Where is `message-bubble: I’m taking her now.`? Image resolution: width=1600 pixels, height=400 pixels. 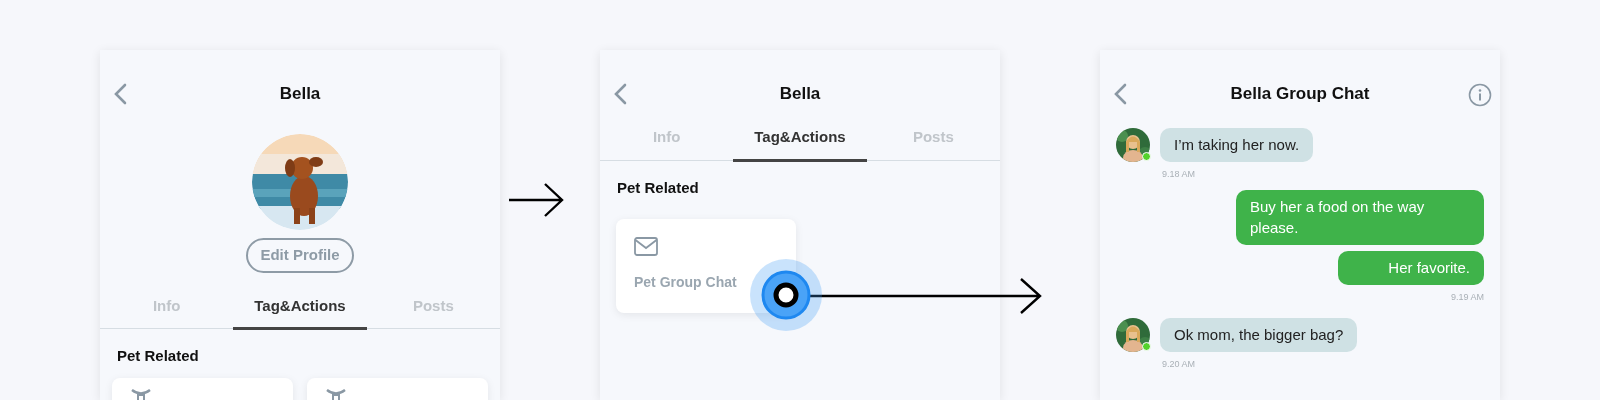
message-bubble: I’m taking her now. is located at coordinates (1237, 145).